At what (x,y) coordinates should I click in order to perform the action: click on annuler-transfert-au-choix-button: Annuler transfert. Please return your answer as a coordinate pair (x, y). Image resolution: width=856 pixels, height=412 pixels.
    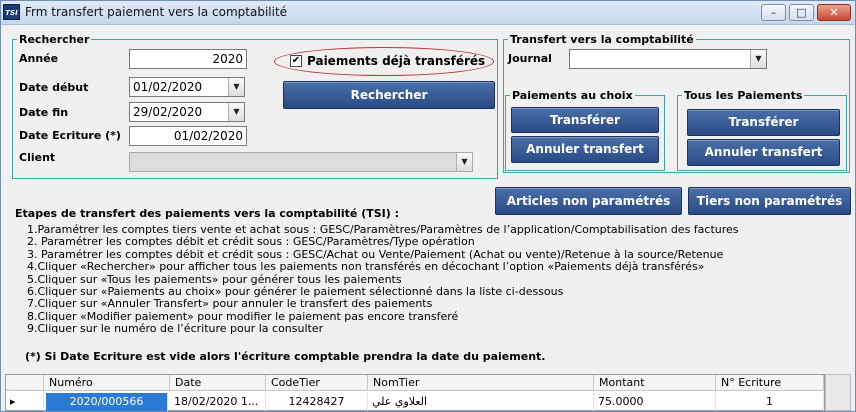
    Looking at the image, I should click on (585, 149).